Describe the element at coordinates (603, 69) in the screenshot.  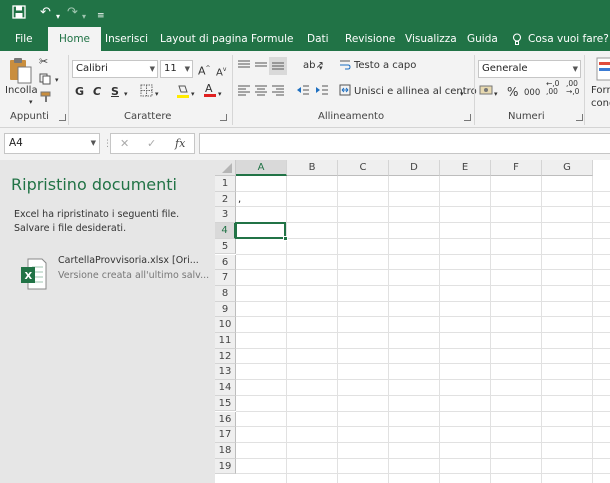
I see `conditional-format-icon` at that location.